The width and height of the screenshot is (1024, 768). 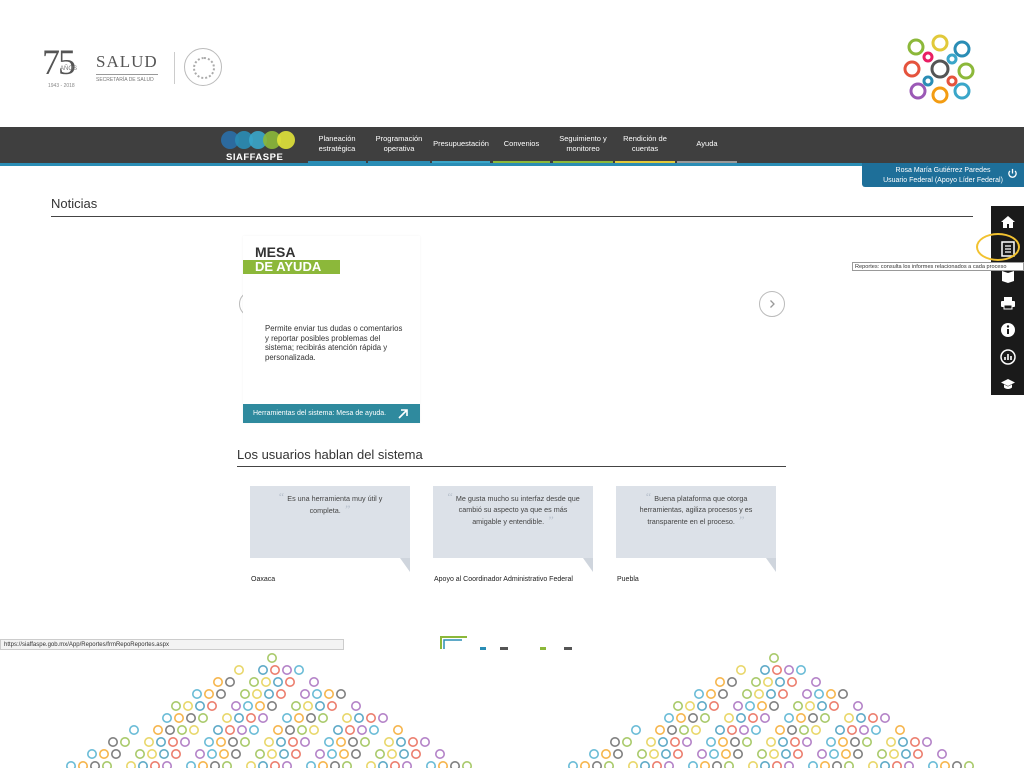 What do you see at coordinates (69, 69) in the screenshot?
I see `anniversary-word: AÑOS` at bounding box center [69, 69].